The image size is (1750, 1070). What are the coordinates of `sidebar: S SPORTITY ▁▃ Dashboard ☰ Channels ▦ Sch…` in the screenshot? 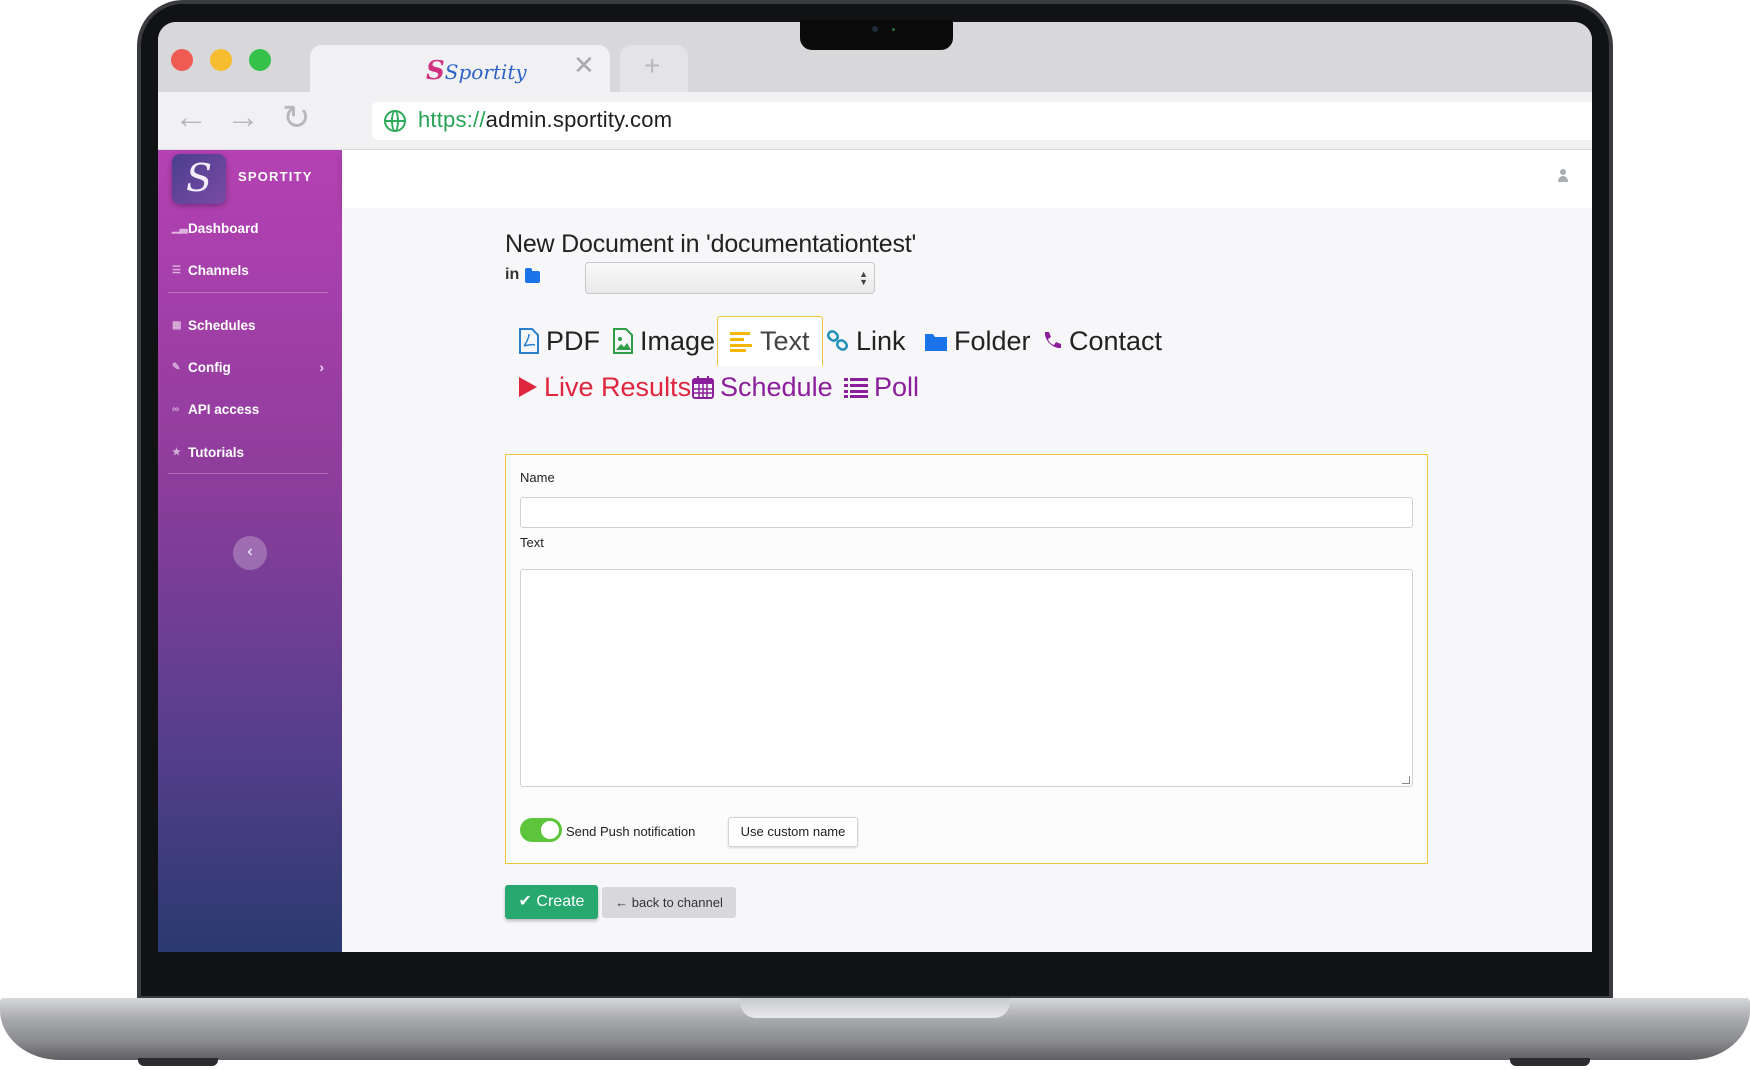 It's located at (250, 551).